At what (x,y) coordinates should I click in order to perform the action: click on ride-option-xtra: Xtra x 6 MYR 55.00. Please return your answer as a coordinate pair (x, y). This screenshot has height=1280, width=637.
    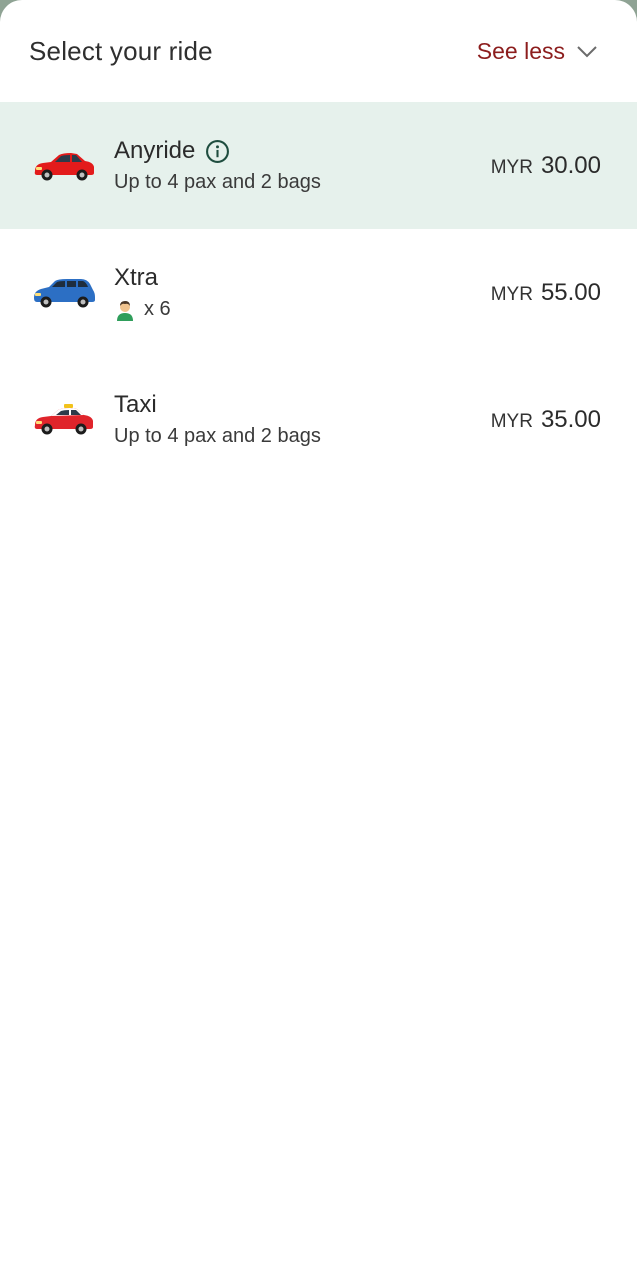
    Looking at the image, I should click on (318, 292).